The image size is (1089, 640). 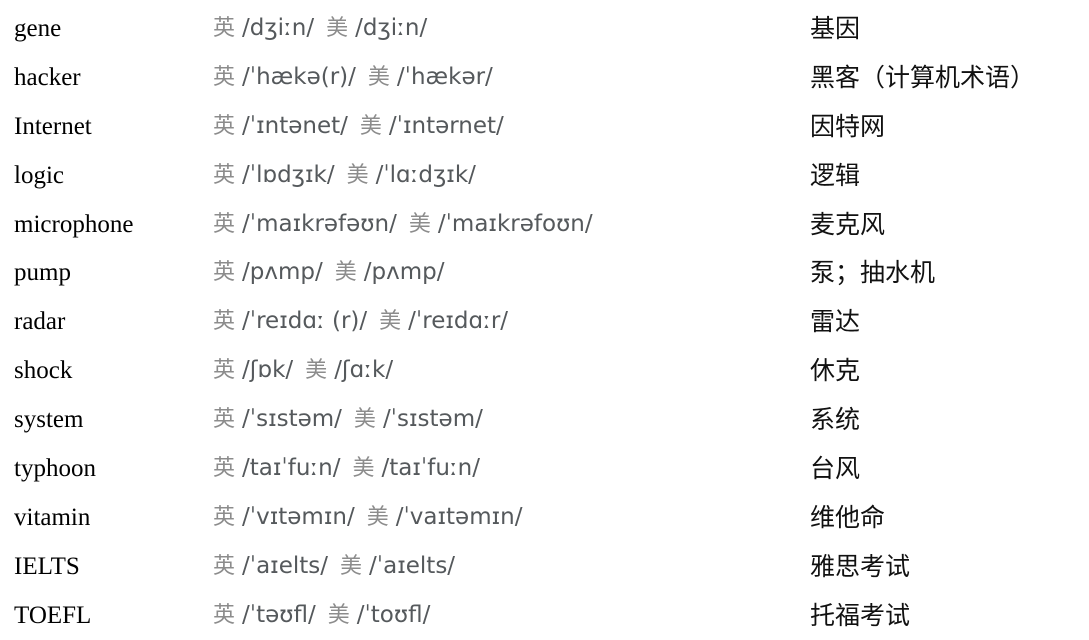 What do you see at coordinates (404, 272) in the screenshot?
I see `us-phonetic: /pʌmp/` at bounding box center [404, 272].